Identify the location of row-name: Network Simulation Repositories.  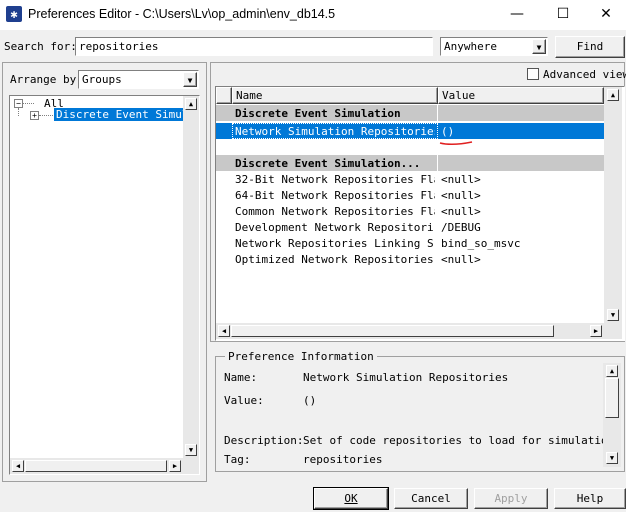
(335, 131).